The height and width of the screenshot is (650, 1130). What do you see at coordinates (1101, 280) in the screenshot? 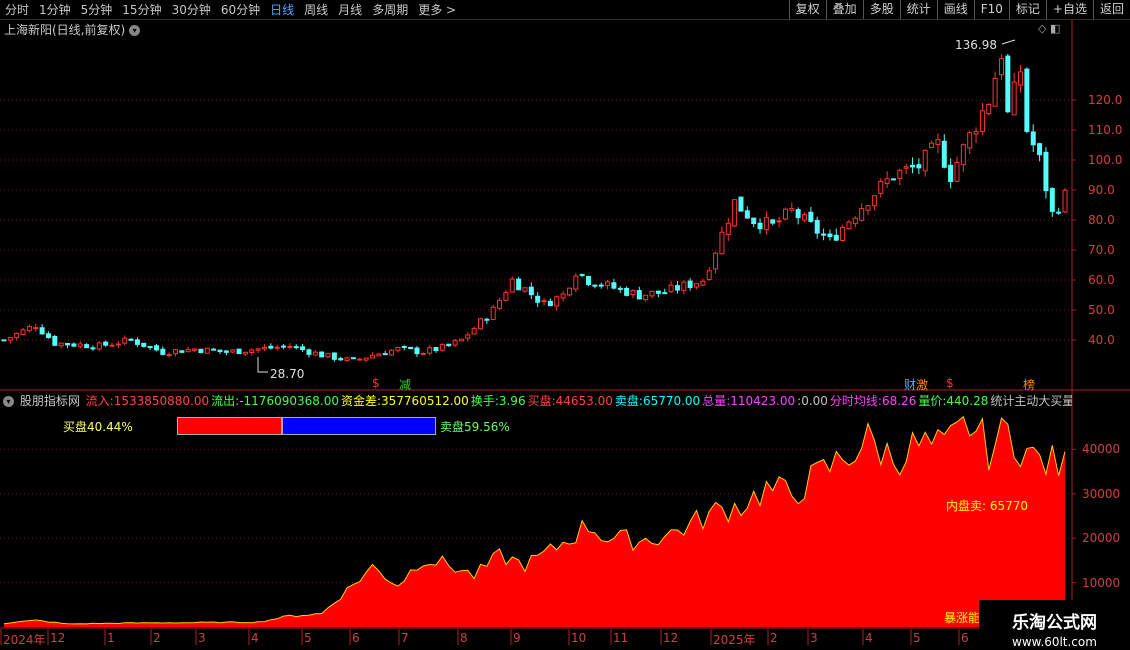
I see `price-tick-label: 60.0` at bounding box center [1101, 280].